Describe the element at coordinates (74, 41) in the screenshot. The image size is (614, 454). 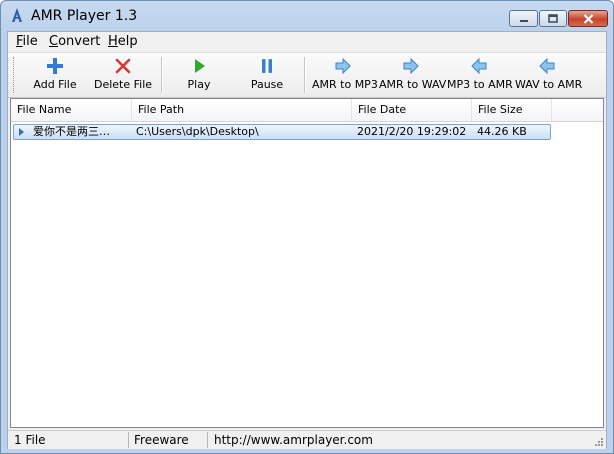
I see `menu-convert: Convert` at that location.